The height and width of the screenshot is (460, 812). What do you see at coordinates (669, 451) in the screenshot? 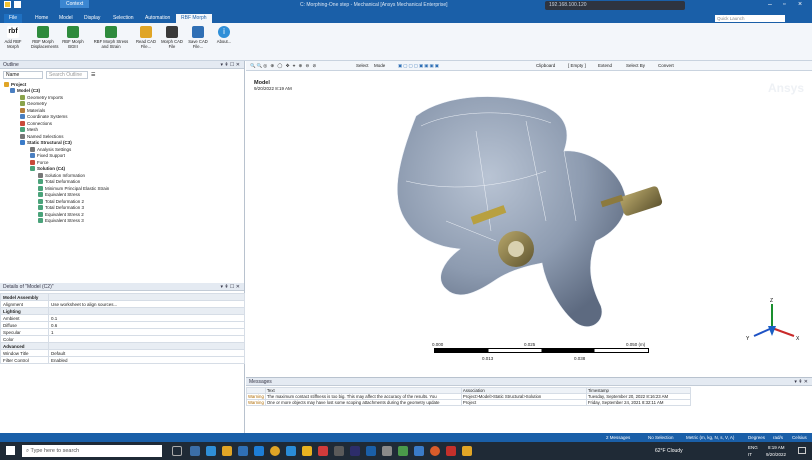
I see `weather-widget: 62°F Cloudy` at bounding box center [669, 451].